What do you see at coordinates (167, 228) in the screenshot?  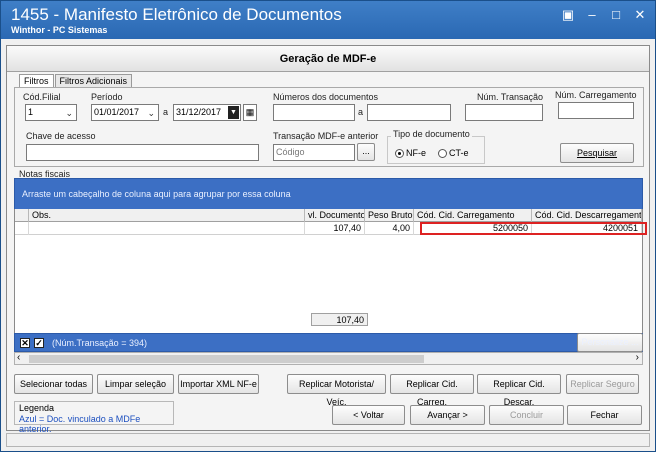 I see `cell-obs` at bounding box center [167, 228].